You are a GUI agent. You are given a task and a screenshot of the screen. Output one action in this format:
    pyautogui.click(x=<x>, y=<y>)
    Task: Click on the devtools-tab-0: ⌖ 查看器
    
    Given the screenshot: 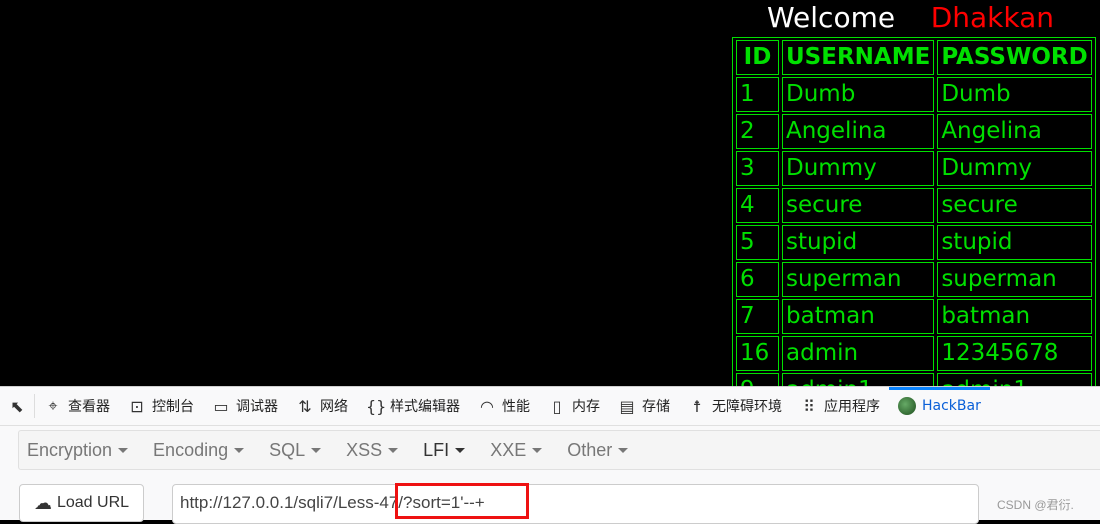 What is the action you would take?
    pyautogui.click(x=77, y=406)
    